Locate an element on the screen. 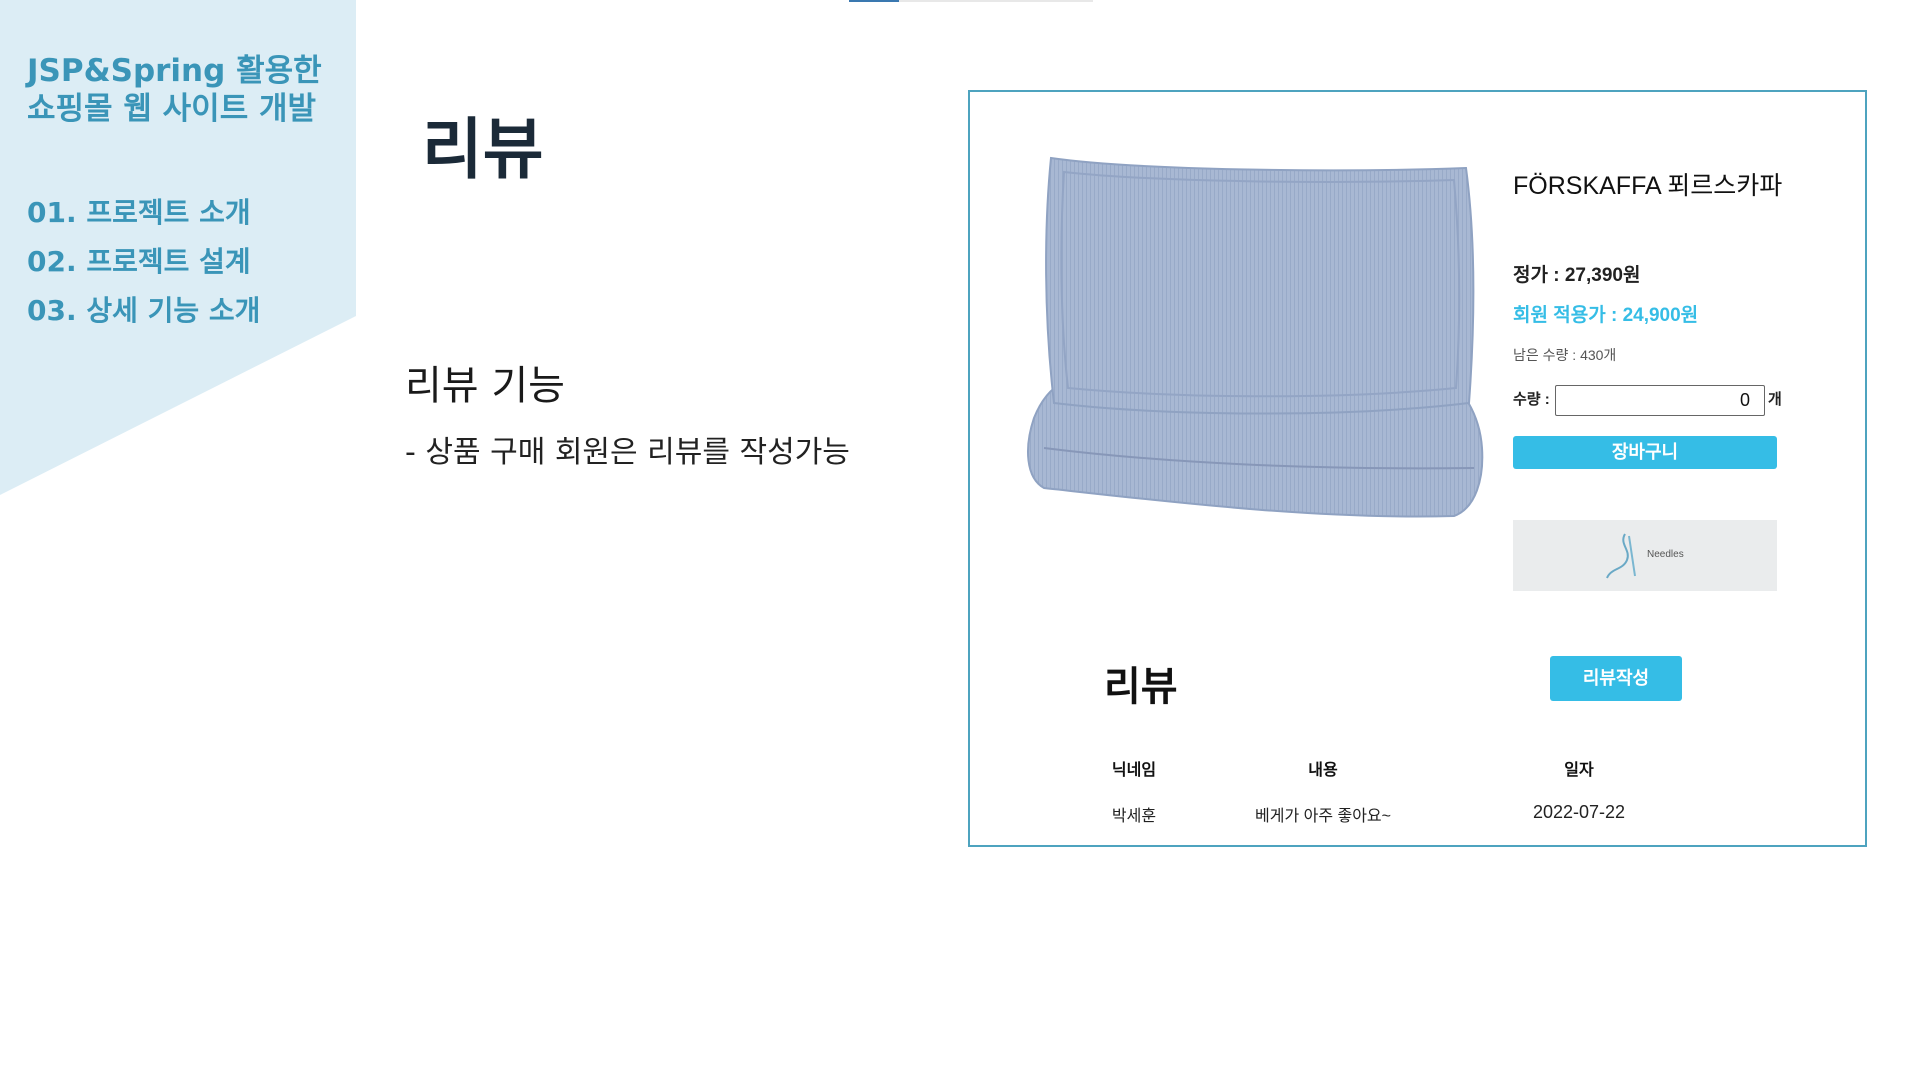  side-nav: 01. 프로젝트 소개 02. 프로젝트 설계 03. 상세 기능 소개 is located at coordinates (143, 261).